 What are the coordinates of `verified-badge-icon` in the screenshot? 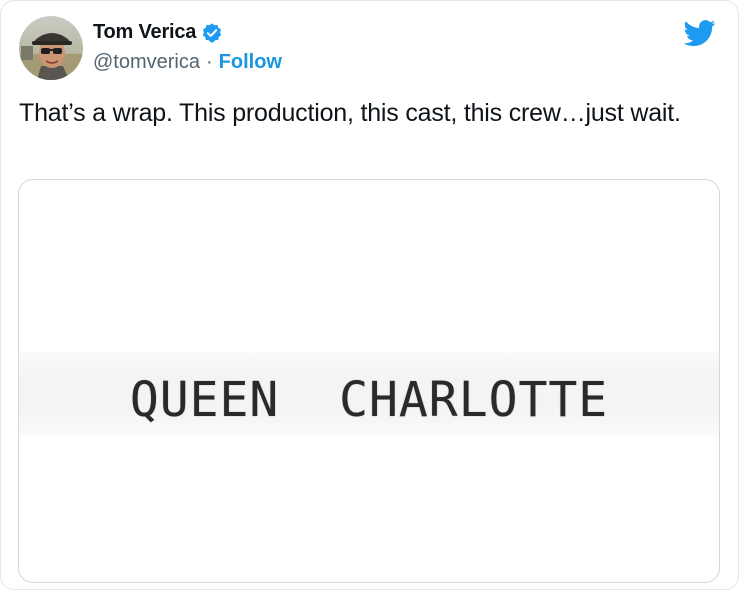 It's located at (212, 33).